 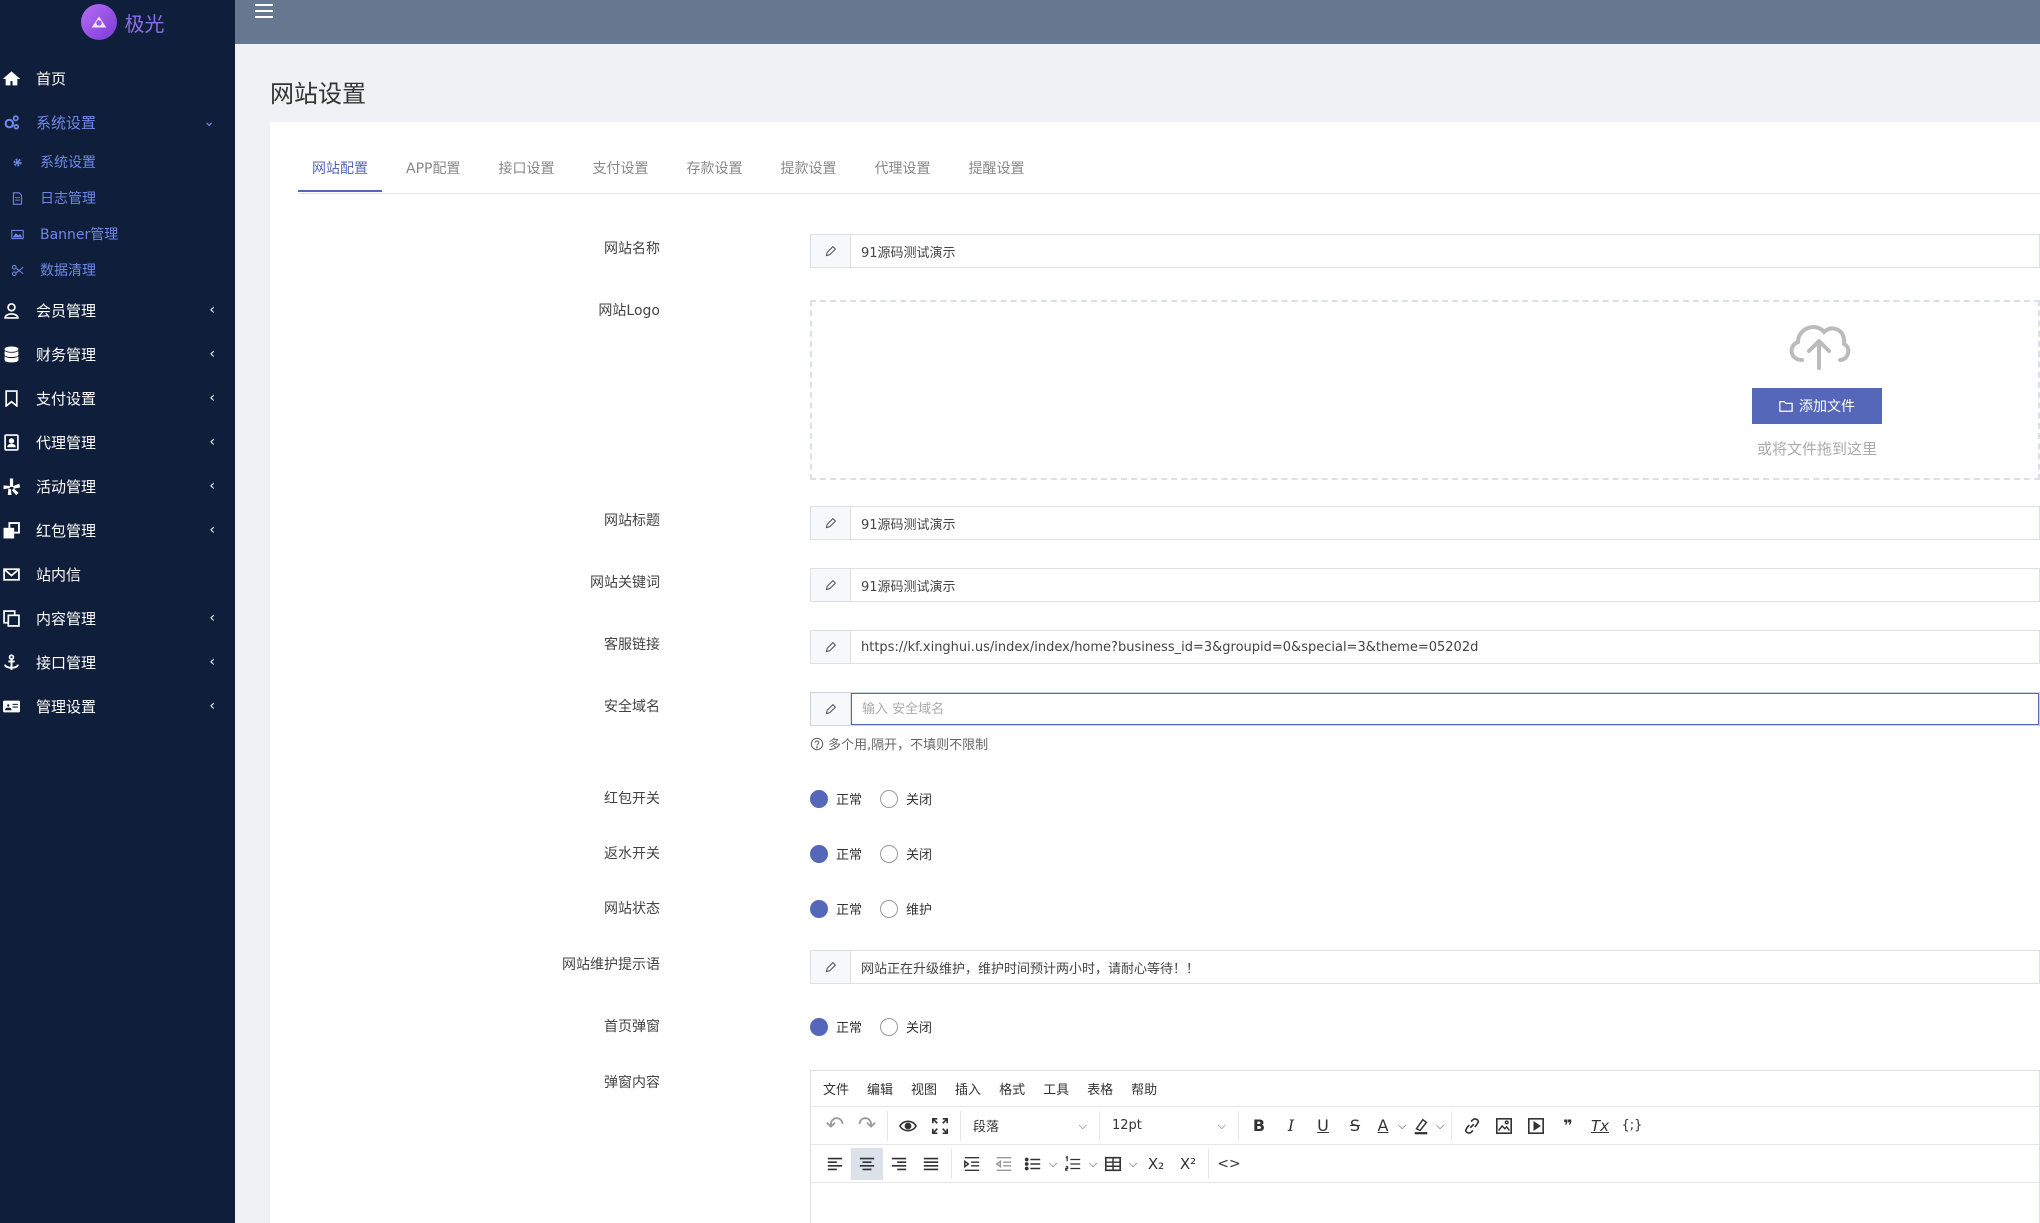 I want to click on highlight-color-icon, so click(x=1421, y=1126).